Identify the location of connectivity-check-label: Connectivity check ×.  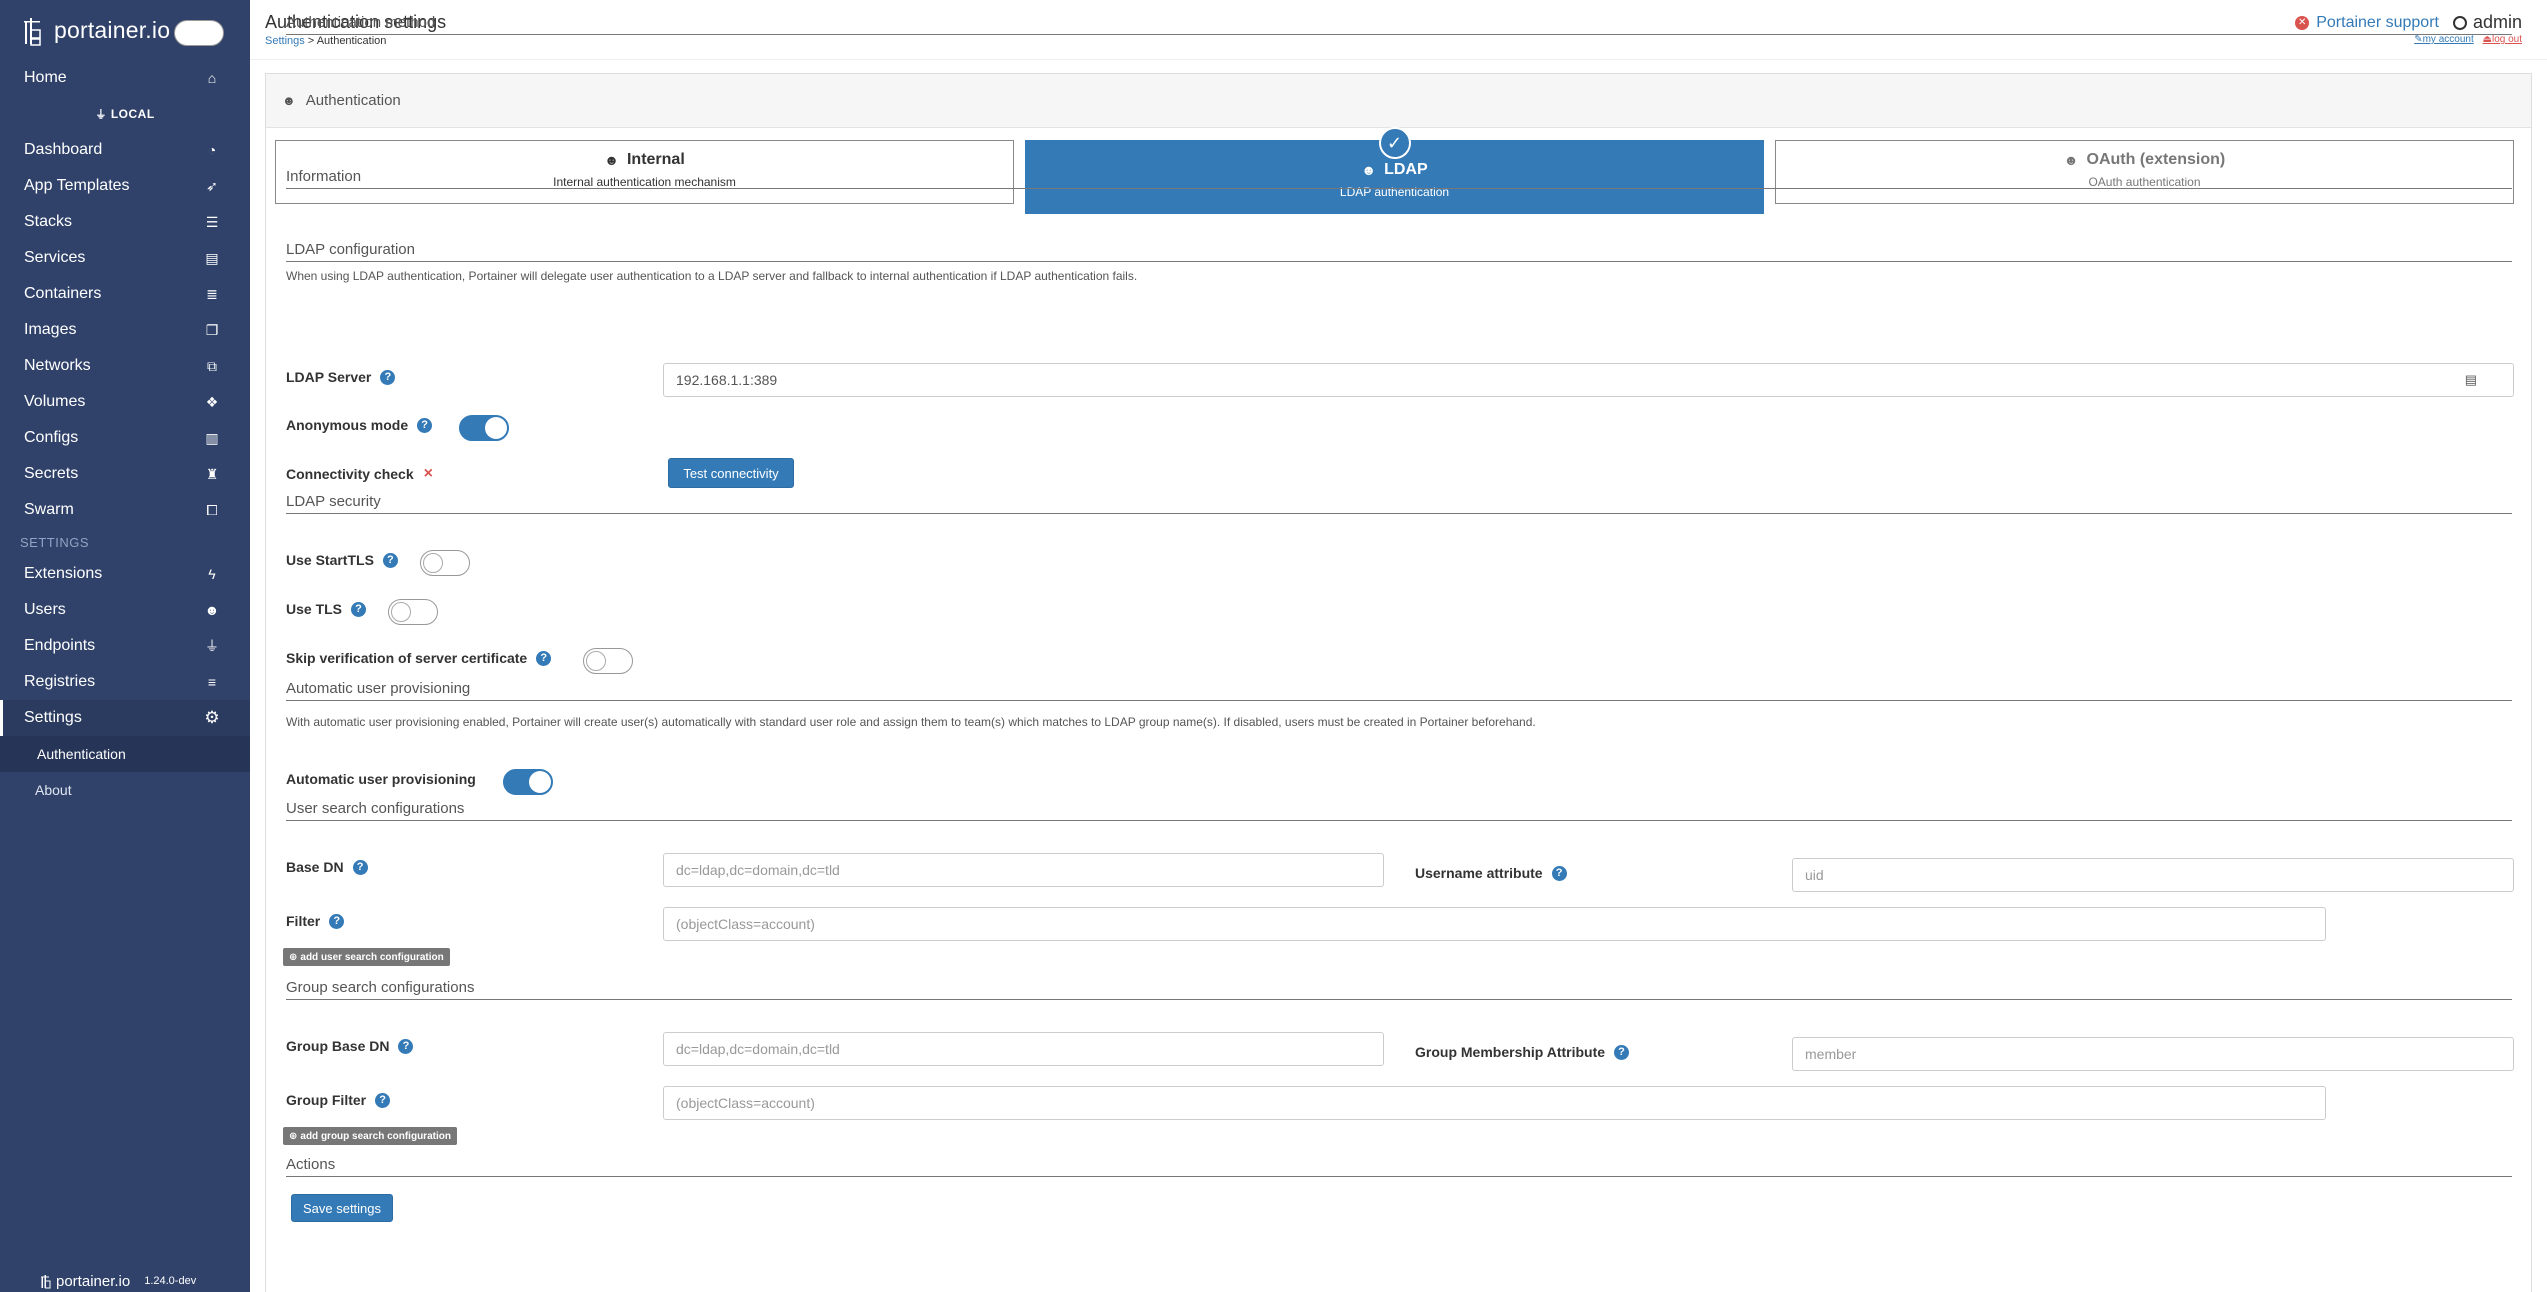
(359, 474).